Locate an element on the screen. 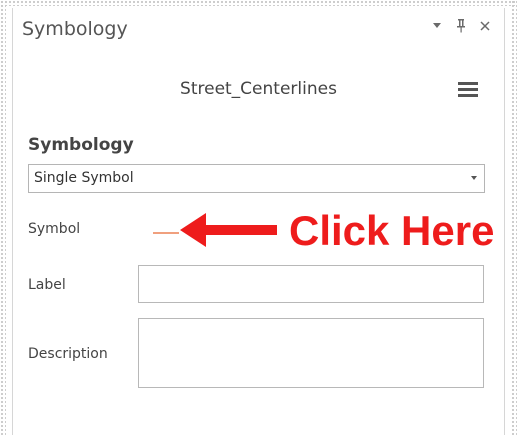 The width and height of the screenshot is (517, 435). description-field-label: Description is located at coordinates (68, 354).